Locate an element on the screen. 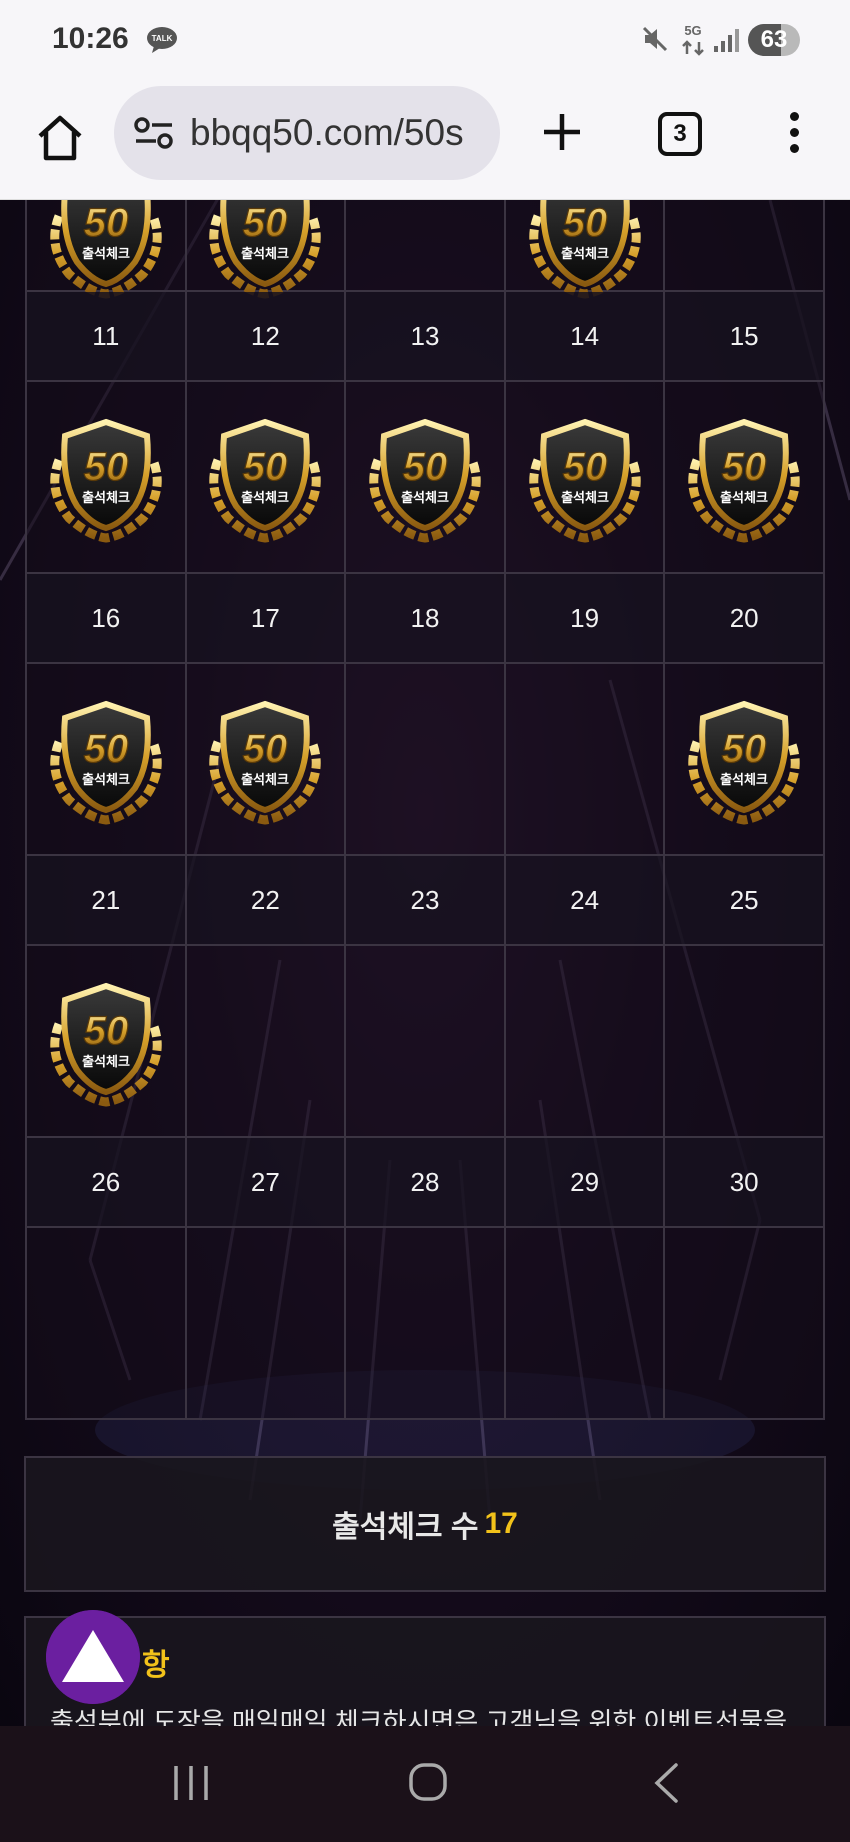 The width and height of the screenshot is (850, 1842). date-number: 18 is located at coordinates (426, 619).